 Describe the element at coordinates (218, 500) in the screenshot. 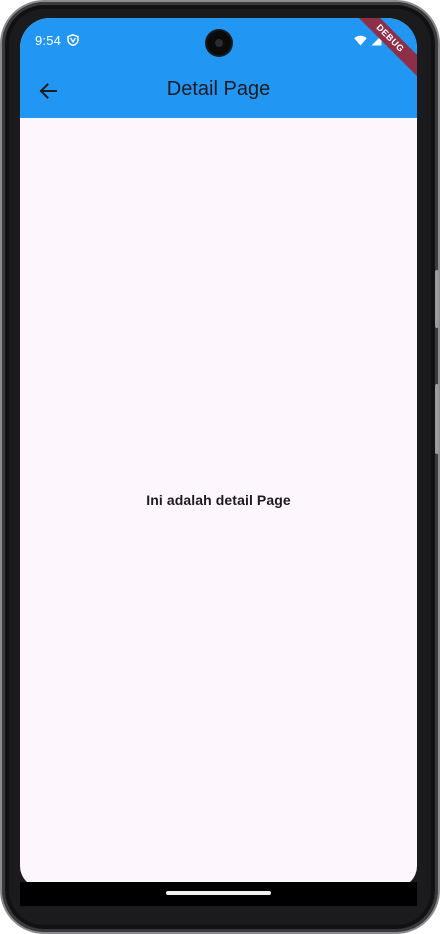

I see `body-text: Ini adalah detail Page` at that location.